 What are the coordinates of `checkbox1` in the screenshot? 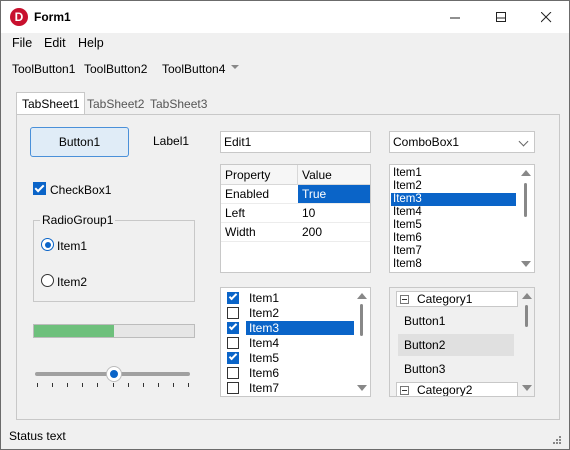 It's located at (39, 188).